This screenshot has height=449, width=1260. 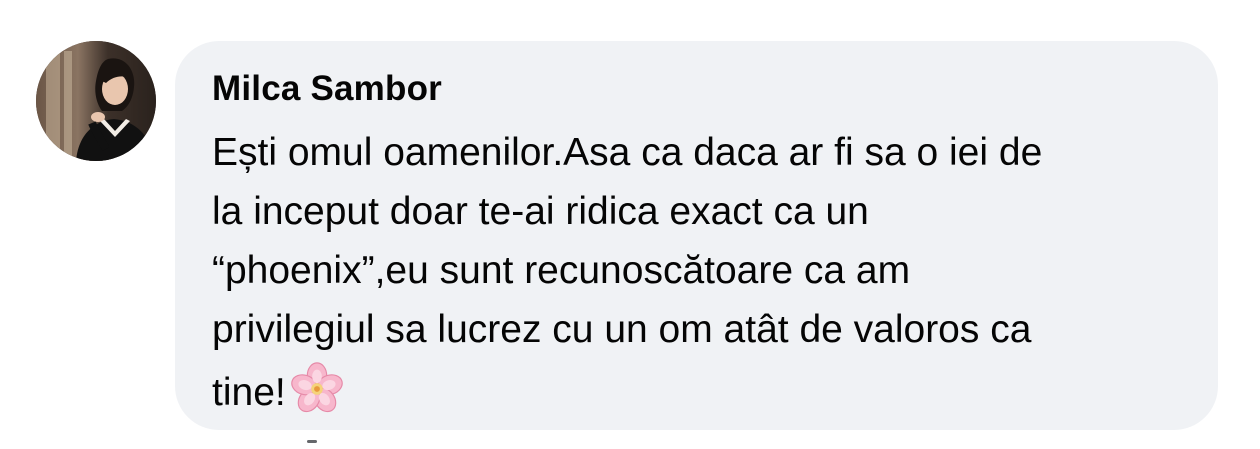 I want to click on avatar, so click(x=96, y=101).